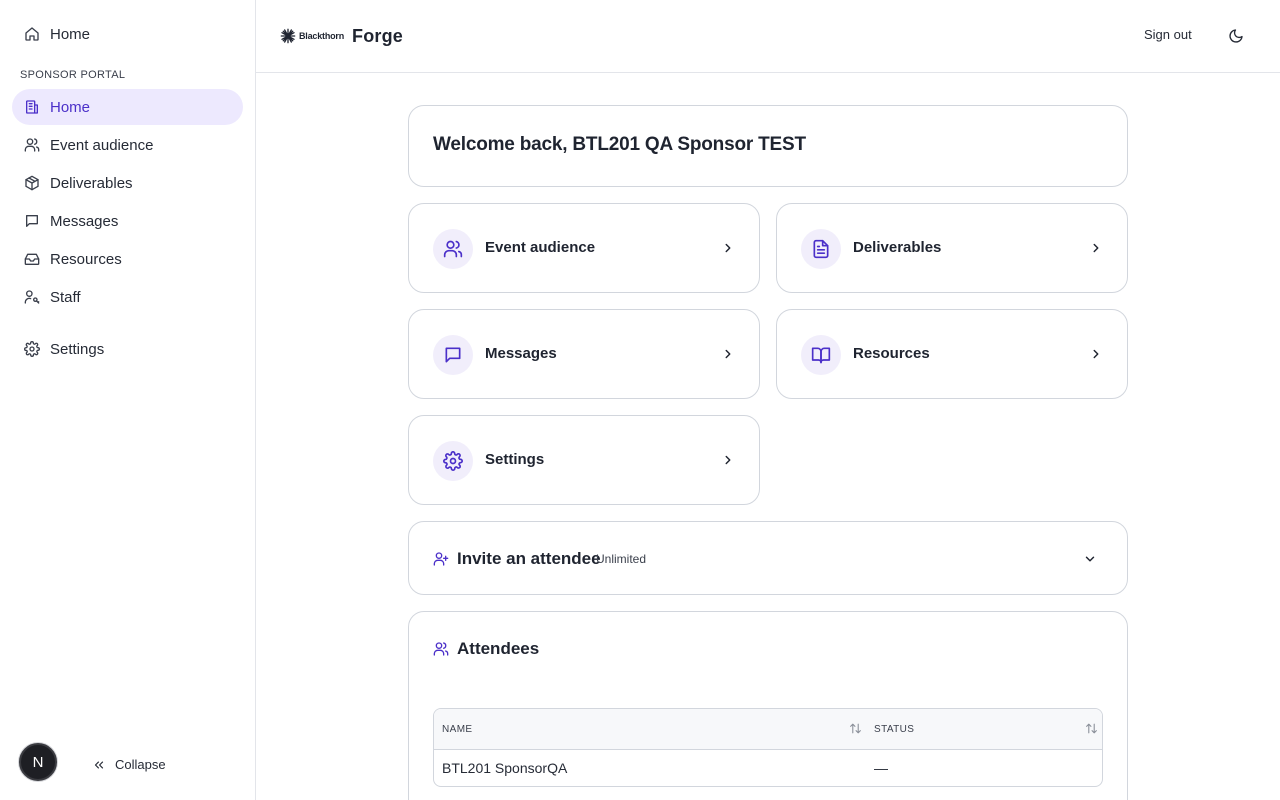 This screenshot has width=1280, height=800. What do you see at coordinates (584, 460) in the screenshot?
I see `tile-settings: Settings` at bounding box center [584, 460].